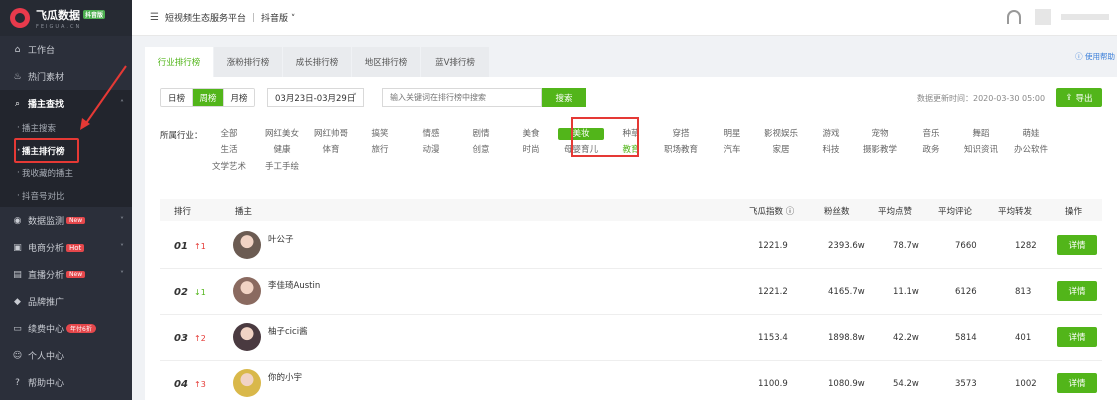  I want to click on industry-option: 情感, so click(431, 134).